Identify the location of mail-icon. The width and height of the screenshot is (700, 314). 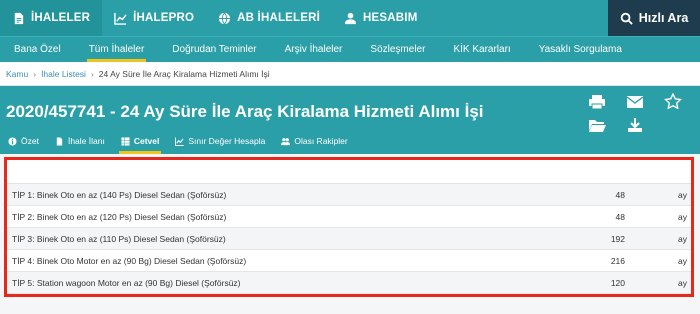
(635, 102).